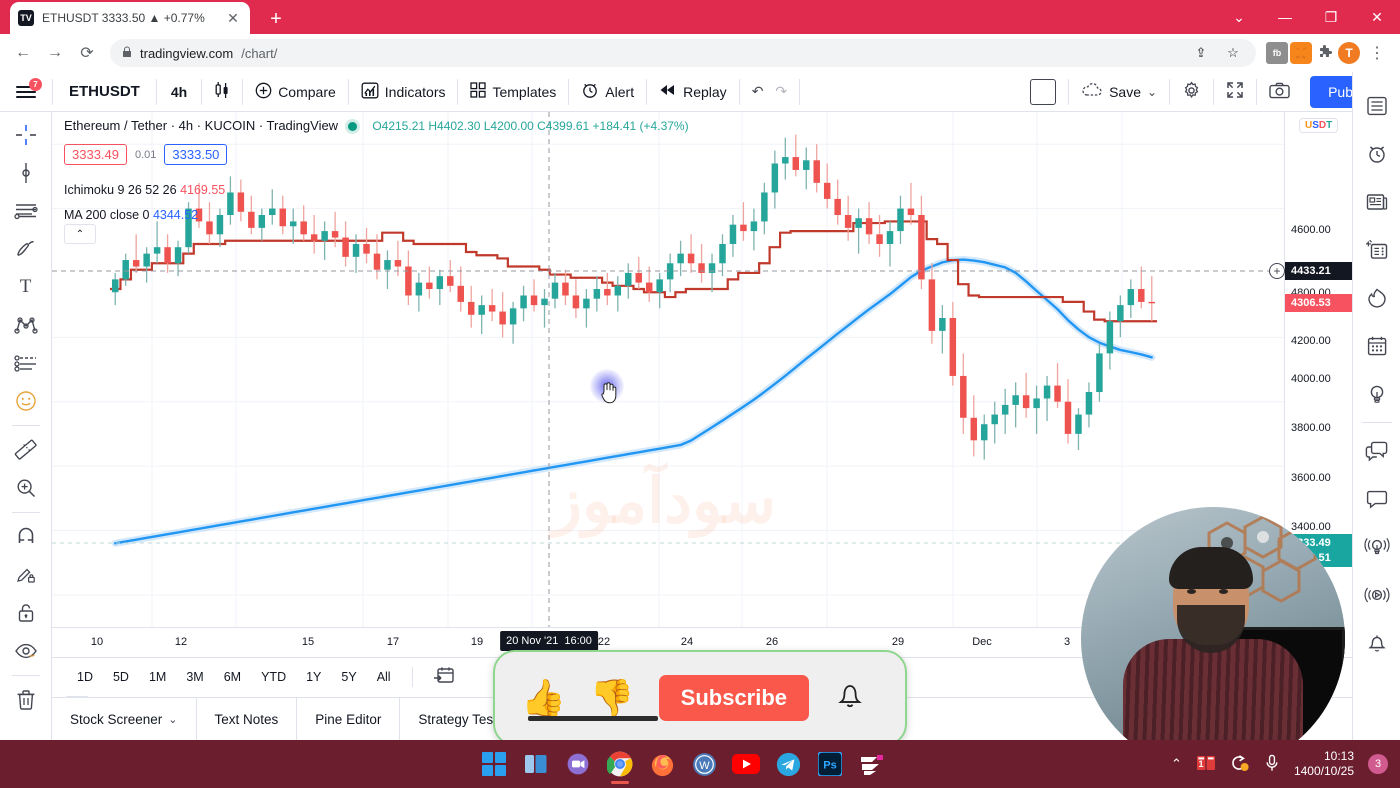 Image resolution: width=1400 pixels, height=788 pixels. Describe the element at coordinates (704, 764) in the screenshot. I see `wps-icon: W` at that location.